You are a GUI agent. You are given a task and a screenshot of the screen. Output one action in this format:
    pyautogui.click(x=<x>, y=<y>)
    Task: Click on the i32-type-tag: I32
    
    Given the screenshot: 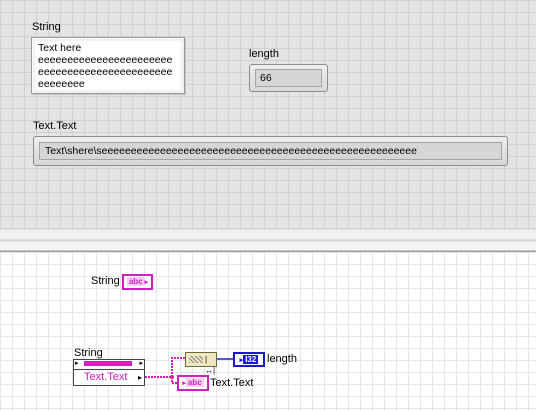 What is the action you would take?
    pyautogui.click(x=251, y=359)
    